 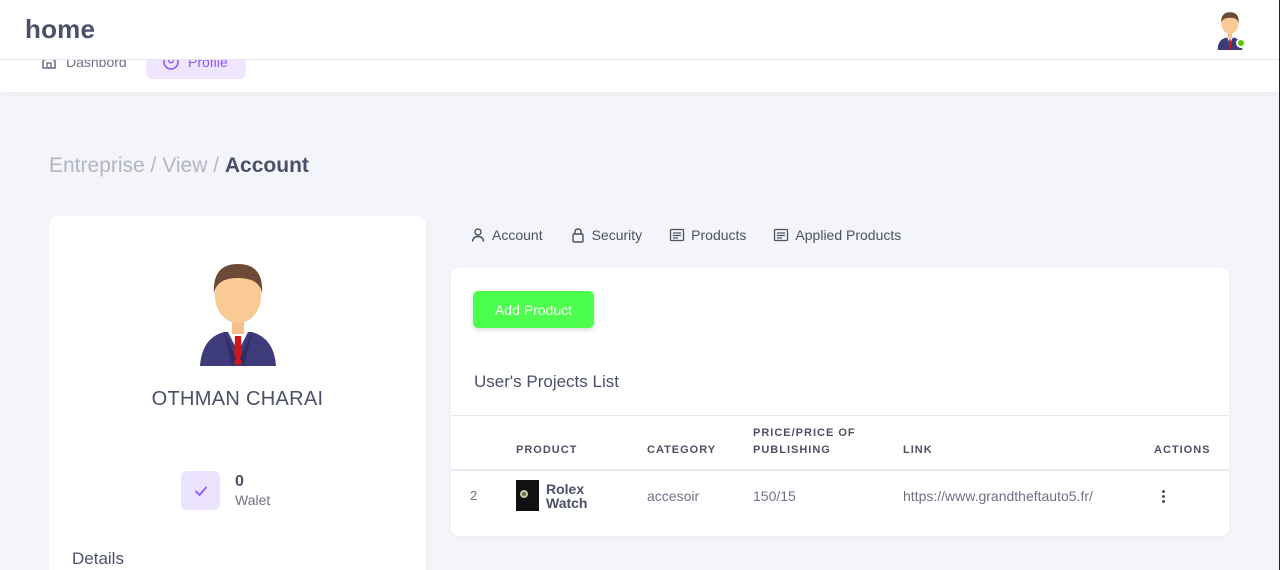 What do you see at coordinates (792, 450) in the screenshot?
I see `column-header-price-line2: PUBLISHING` at bounding box center [792, 450].